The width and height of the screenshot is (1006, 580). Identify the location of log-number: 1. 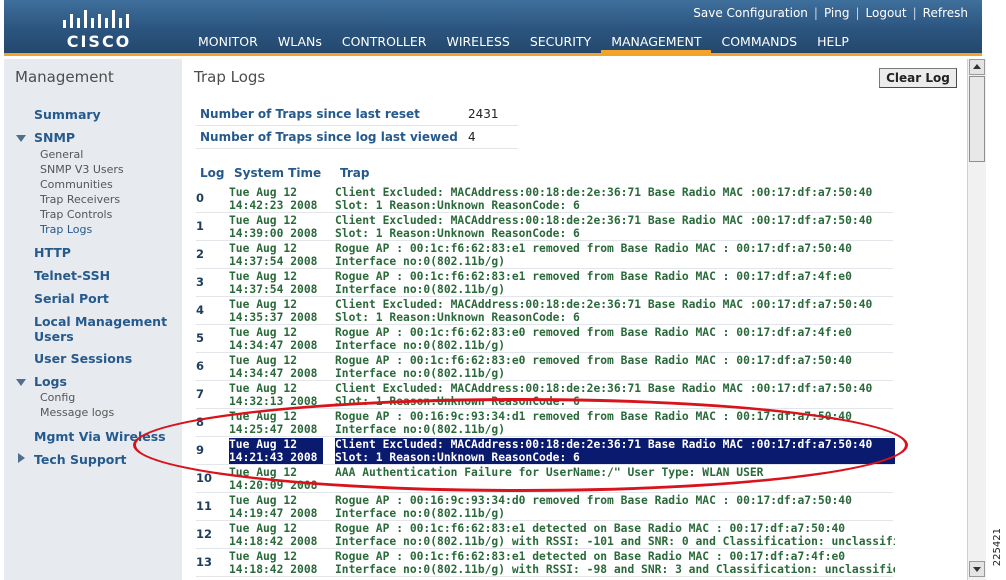
(200, 226).